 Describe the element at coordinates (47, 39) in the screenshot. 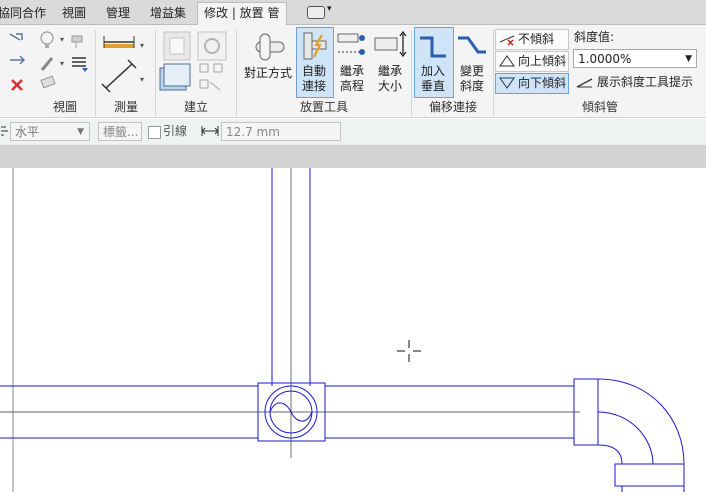

I see `lightbulb-icon` at that location.